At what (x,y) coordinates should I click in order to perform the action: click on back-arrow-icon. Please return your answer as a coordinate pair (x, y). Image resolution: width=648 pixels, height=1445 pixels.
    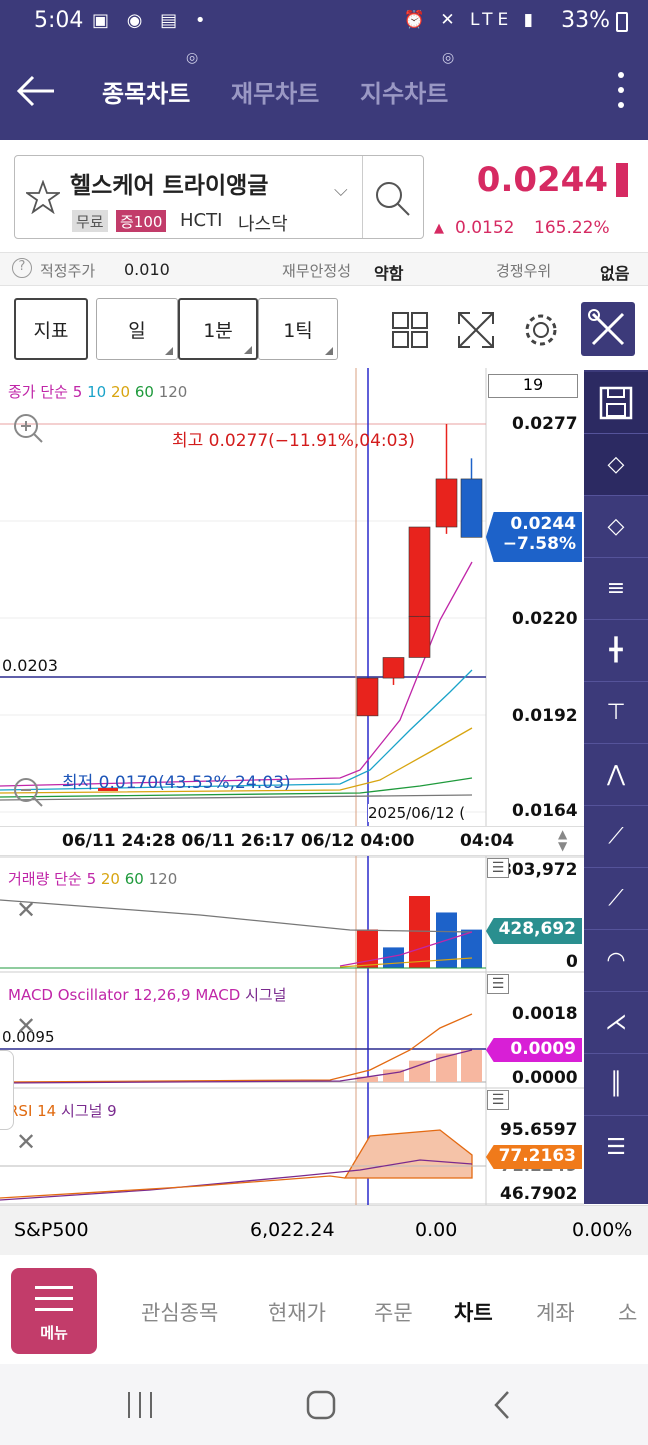
    Looking at the image, I should click on (36, 91).